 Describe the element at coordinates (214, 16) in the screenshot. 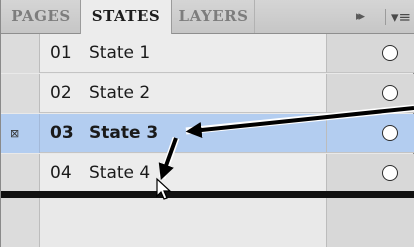

I see `tab-layers: LAYERS` at that location.